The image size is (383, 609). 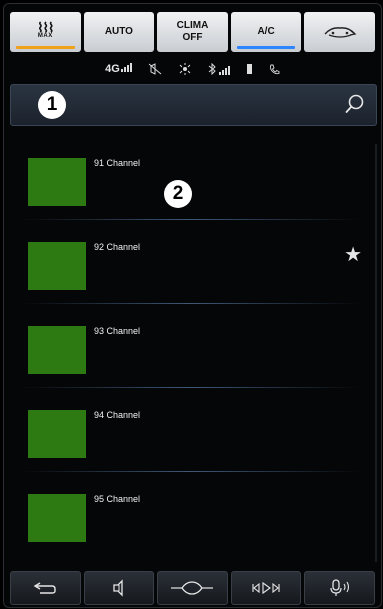 I want to click on channel-row-92: 92 Channel ★, so click(x=191, y=262).